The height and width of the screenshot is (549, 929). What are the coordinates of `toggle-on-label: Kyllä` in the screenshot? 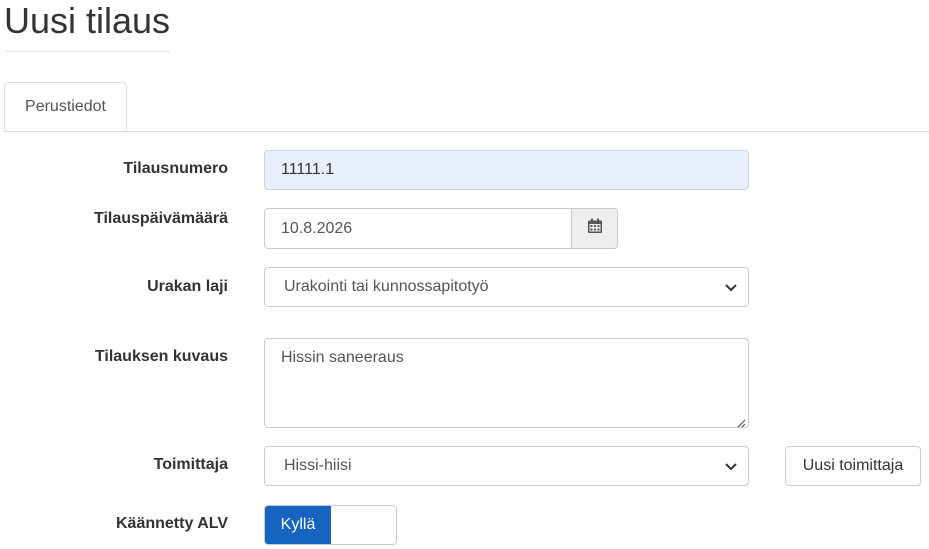 It's located at (298, 525).